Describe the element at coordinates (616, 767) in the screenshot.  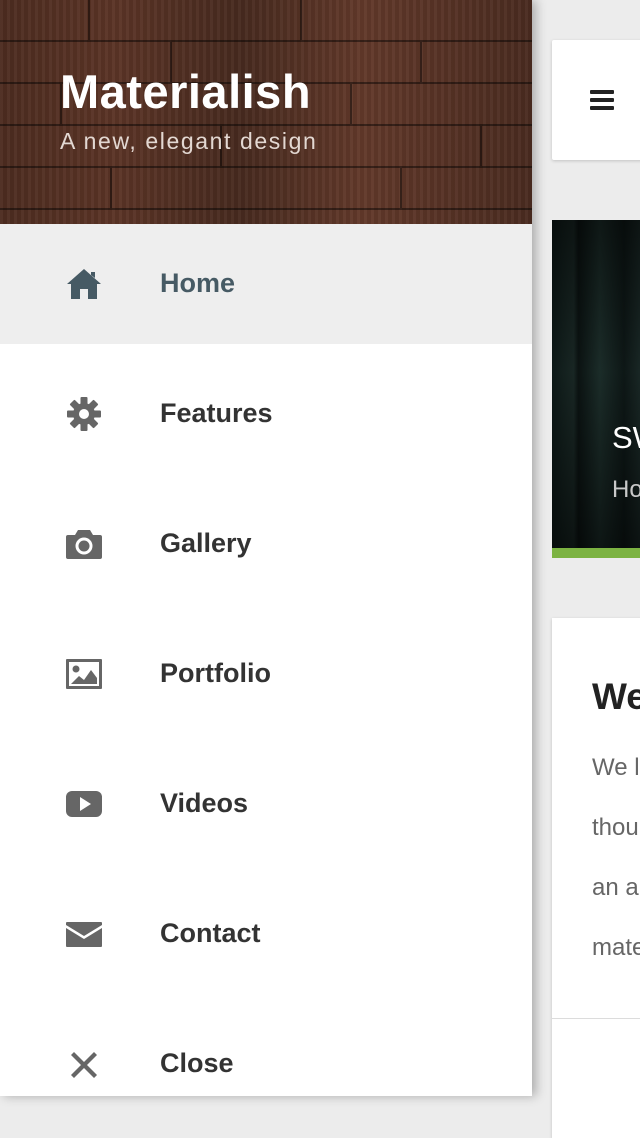
I see `card-text-line: We l` at that location.